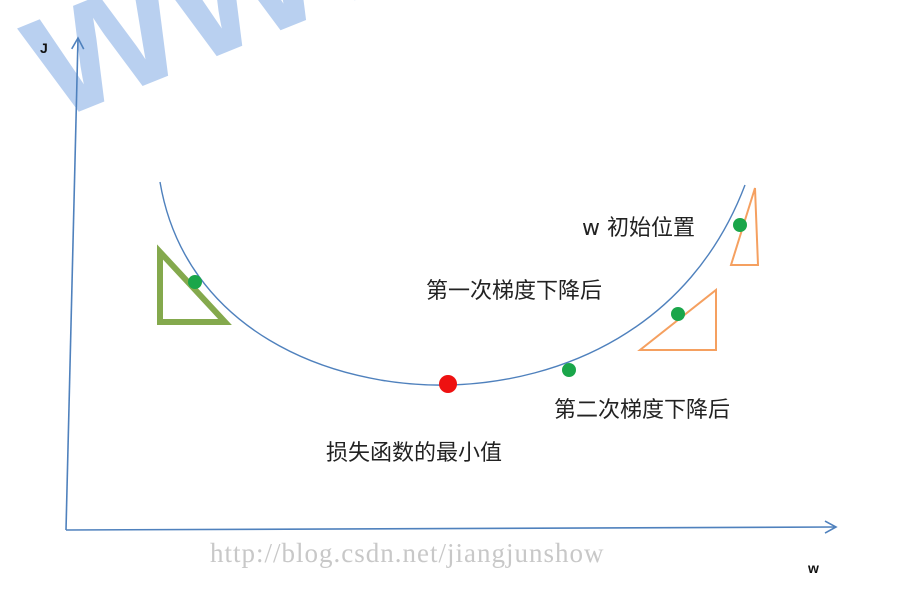 This screenshot has height=606, width=916. What do you see at coordinates (407, 553) in the screenshot?
I see `url-watermark: http://blog.csdn.net/jiangjunshow` at bounding box center [407, 553].